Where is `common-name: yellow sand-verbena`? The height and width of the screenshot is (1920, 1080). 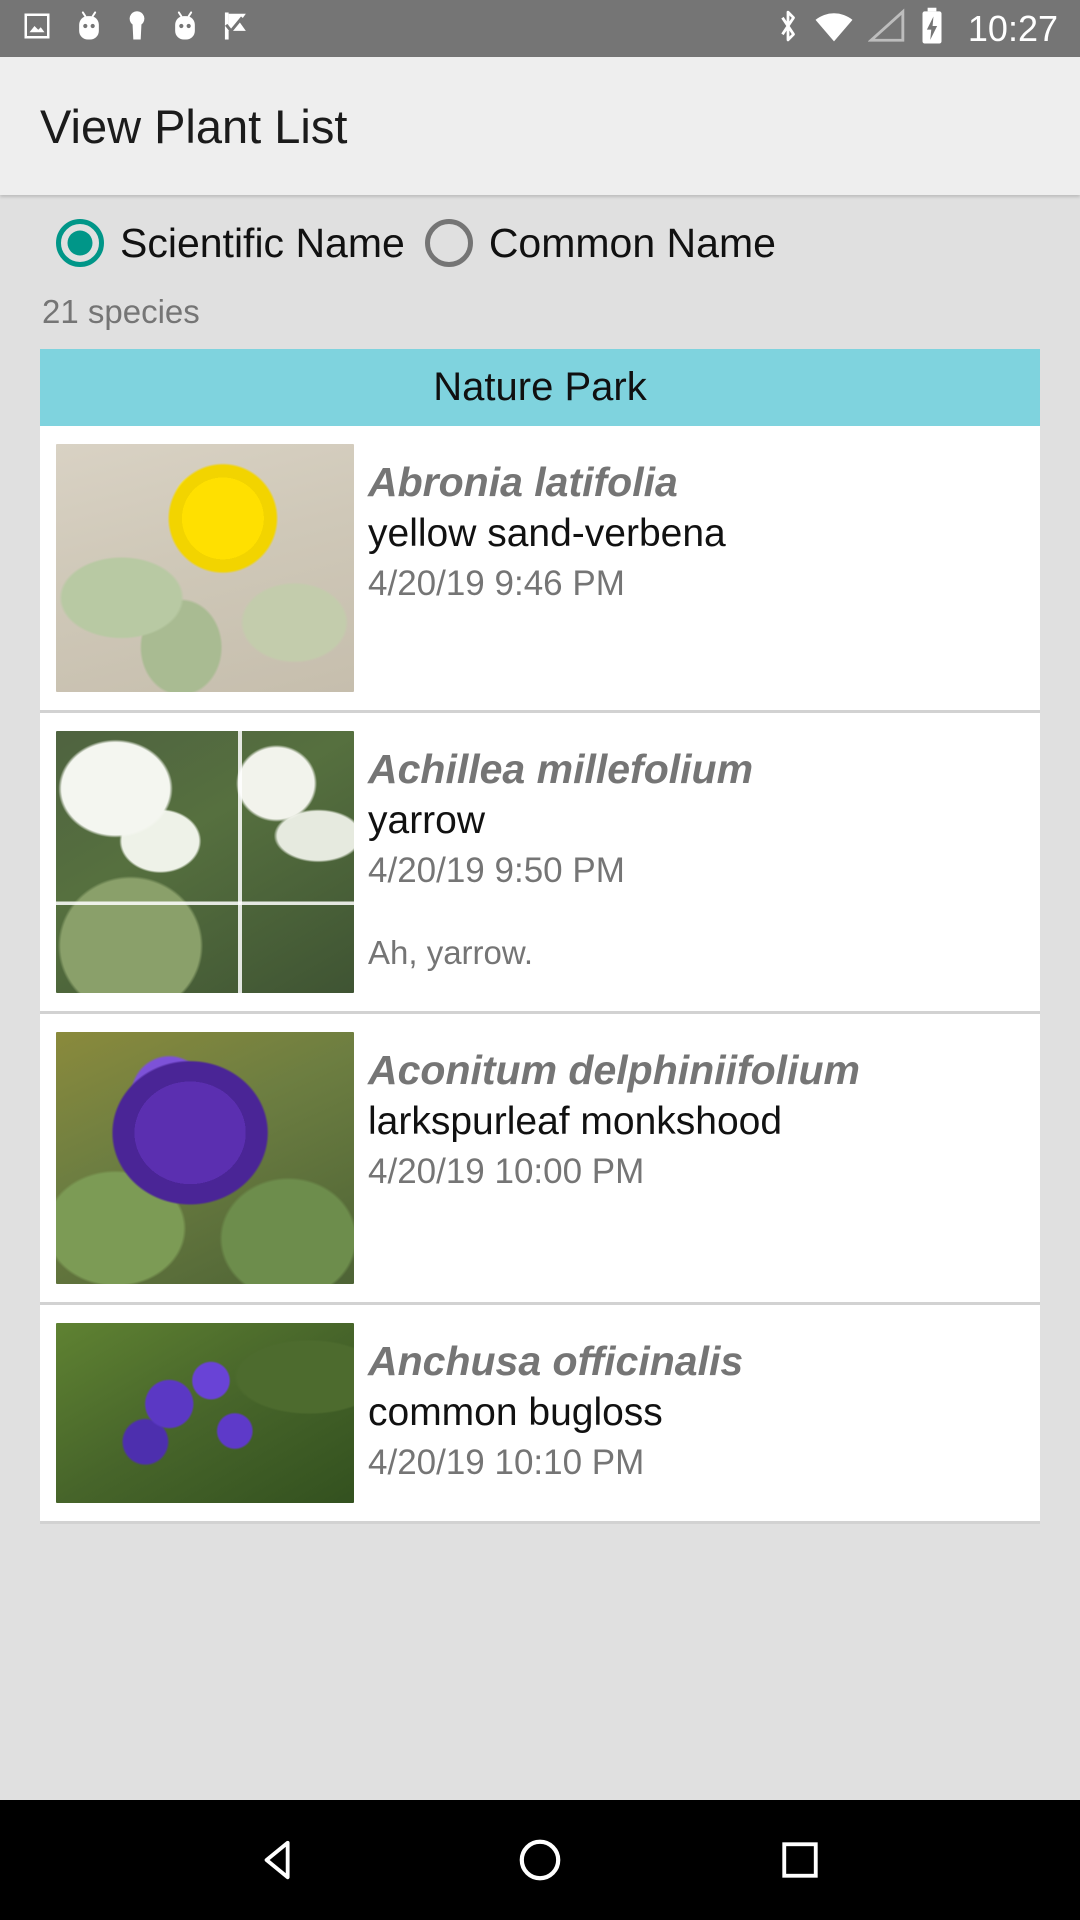 common-name: yellow sand-verbena is located at coordinates (547, 534).